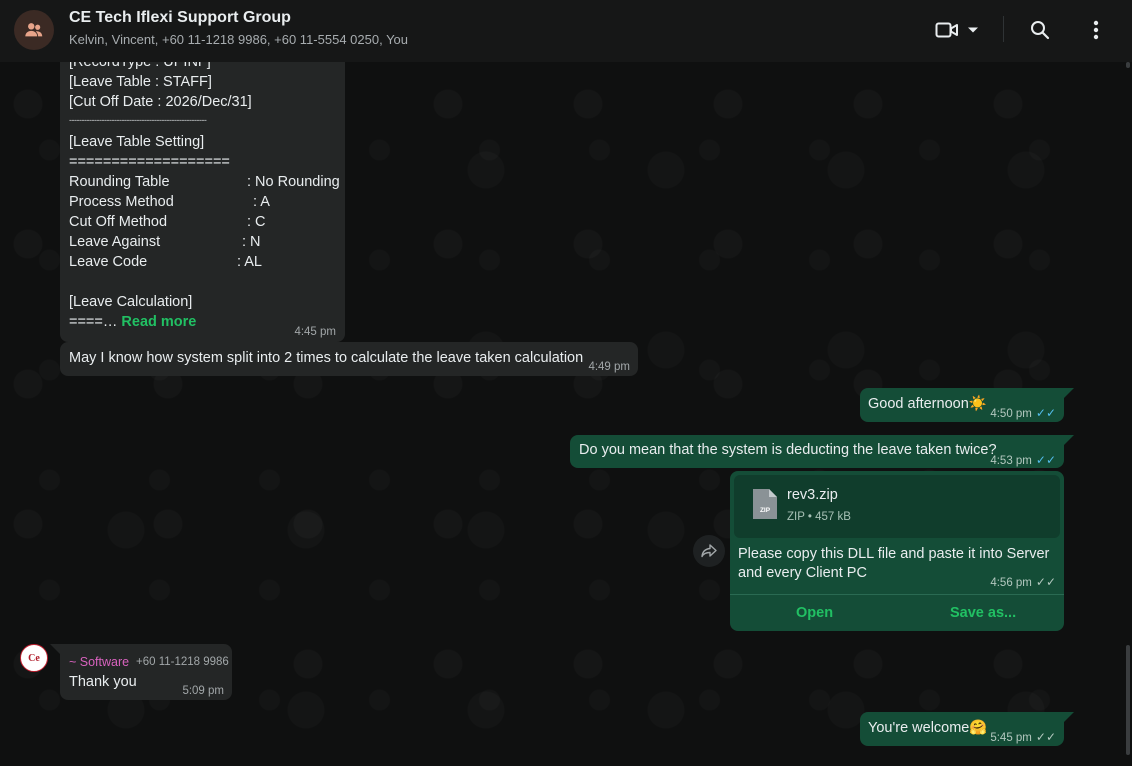 The height and width of the screenshot is (766, 1132). Describe the element at coordinates (973, 30) in the screenshot. I see `chevron-down-icon` at that location.